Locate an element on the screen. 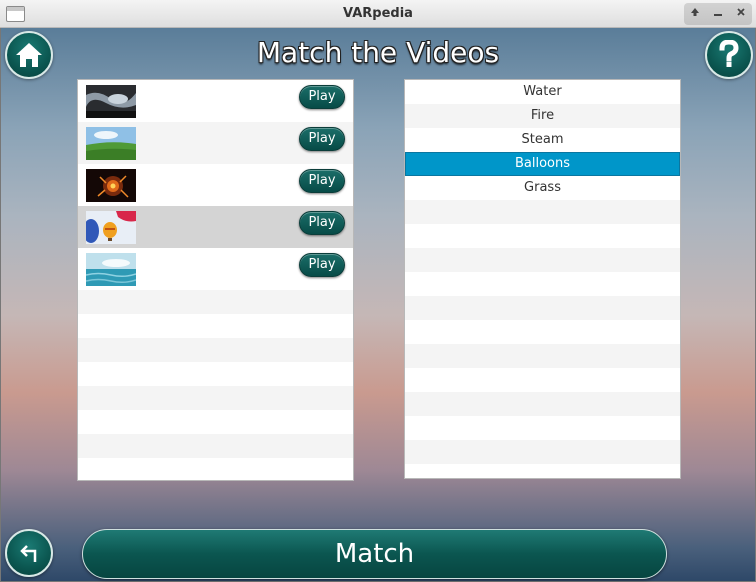 The image size is (756, 582). minimize-icon is located at coordinates (717, 15).